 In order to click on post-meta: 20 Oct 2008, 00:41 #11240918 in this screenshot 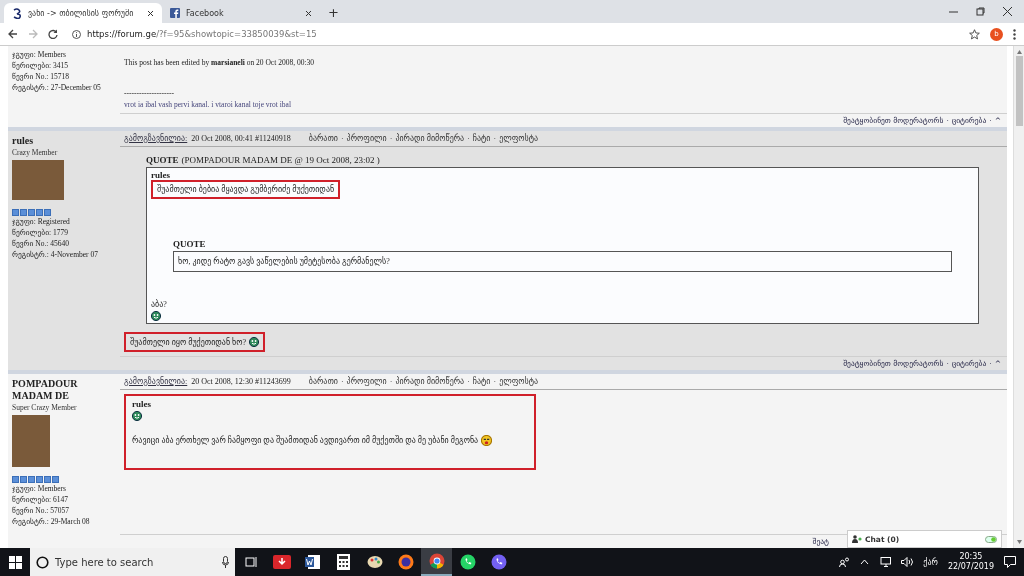, I will do `click(241, 138)`.